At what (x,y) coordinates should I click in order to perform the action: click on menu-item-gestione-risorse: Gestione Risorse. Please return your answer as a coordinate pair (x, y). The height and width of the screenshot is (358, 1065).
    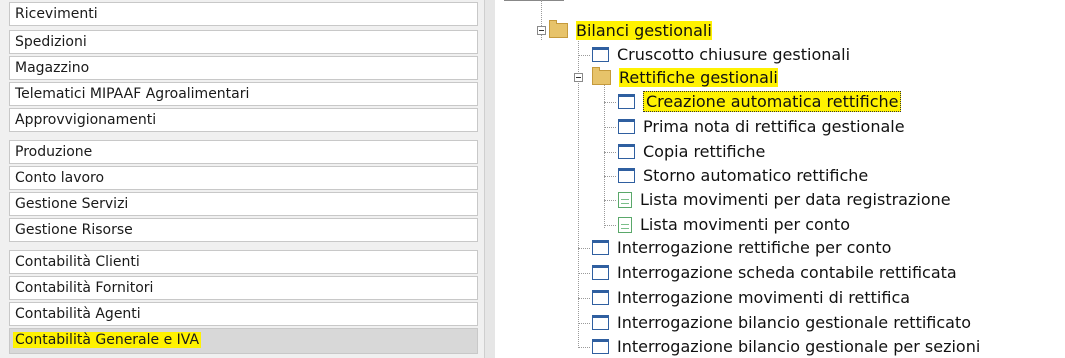
    Looking at the image, I should click on (243, 230).